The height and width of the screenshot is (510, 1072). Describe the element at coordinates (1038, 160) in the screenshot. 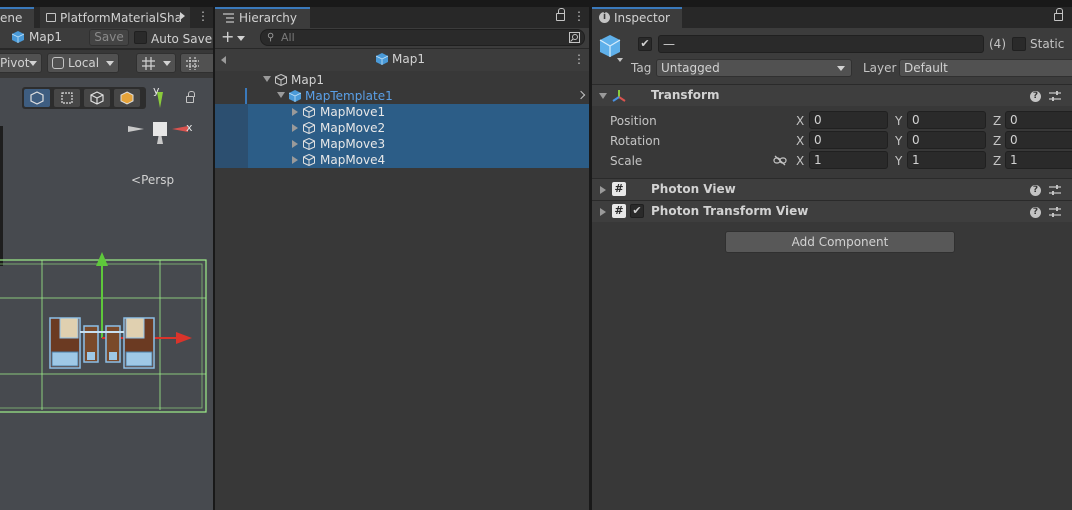

I see `scale-z-field: 1` at that location.